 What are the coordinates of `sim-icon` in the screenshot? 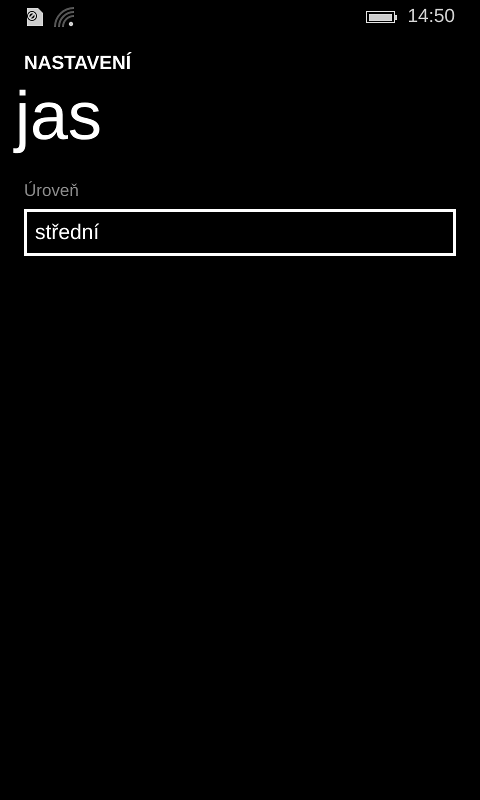 It's located at (34, 17).